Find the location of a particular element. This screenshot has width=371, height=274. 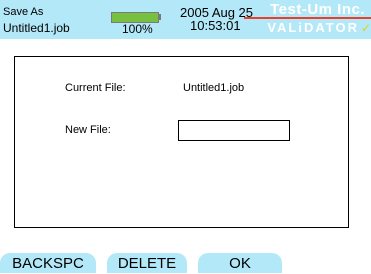

brand-name: Test-Um Inc. is located at coordinates (317, 9).